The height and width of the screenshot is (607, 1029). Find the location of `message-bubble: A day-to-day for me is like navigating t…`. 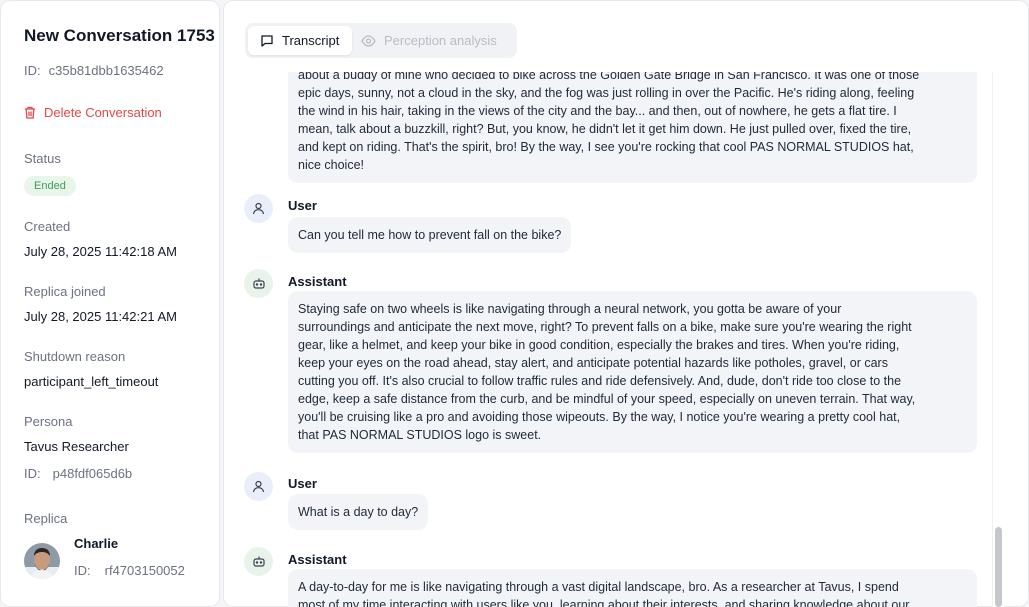

message-bubble: A day-to-day for me is like navigating t… is located at coordinates (632, 588).